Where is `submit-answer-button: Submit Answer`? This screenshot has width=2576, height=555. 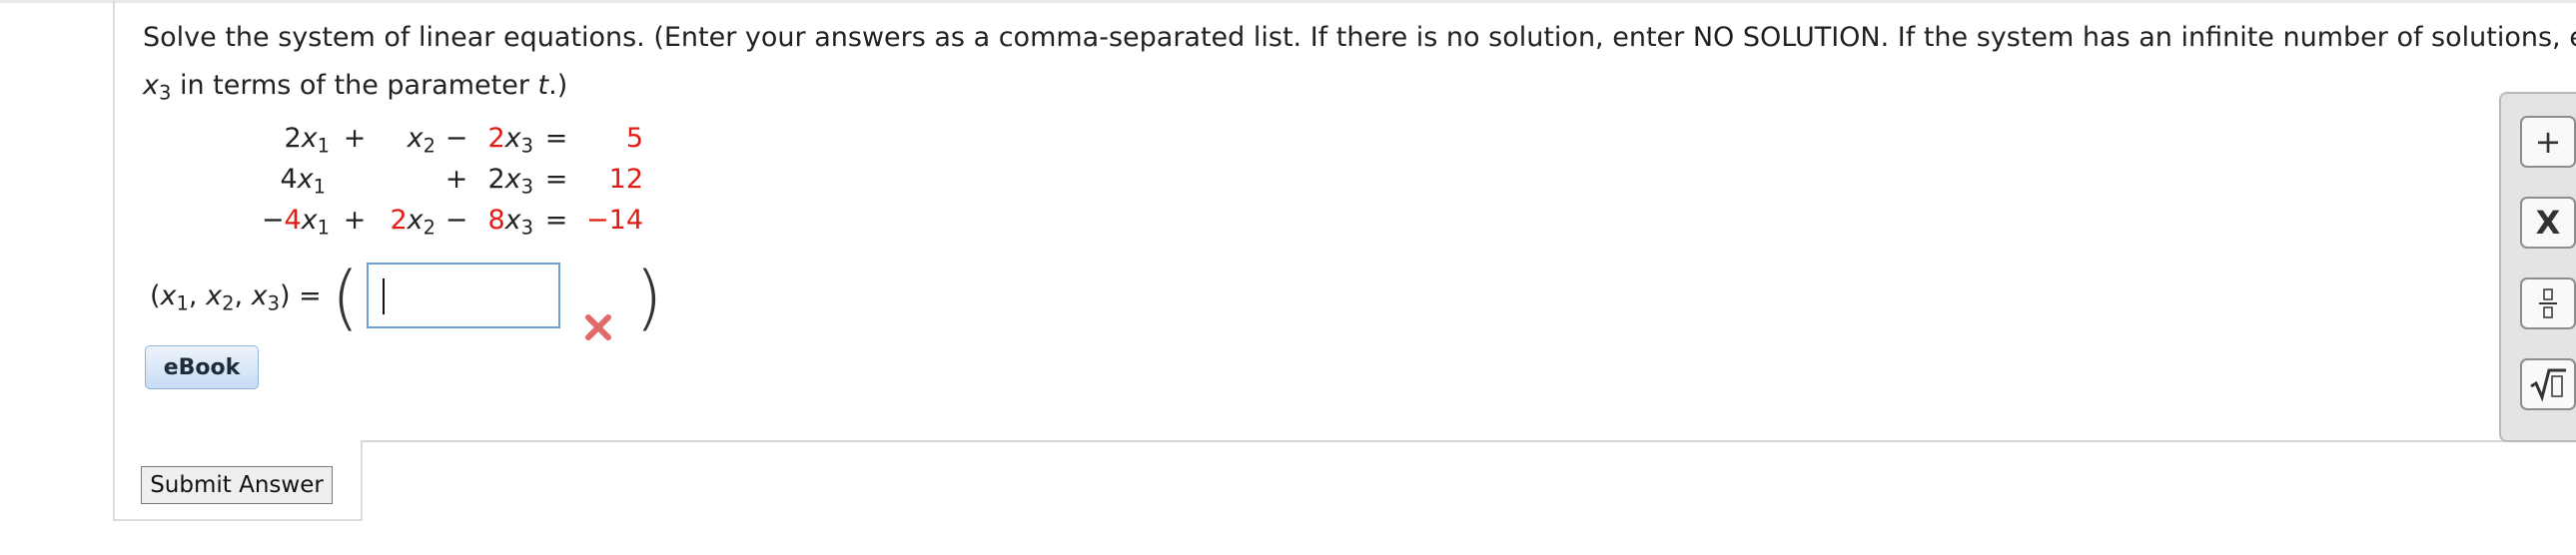
submit-answer-button: Submit Answer is located at coordinates (237, 485).